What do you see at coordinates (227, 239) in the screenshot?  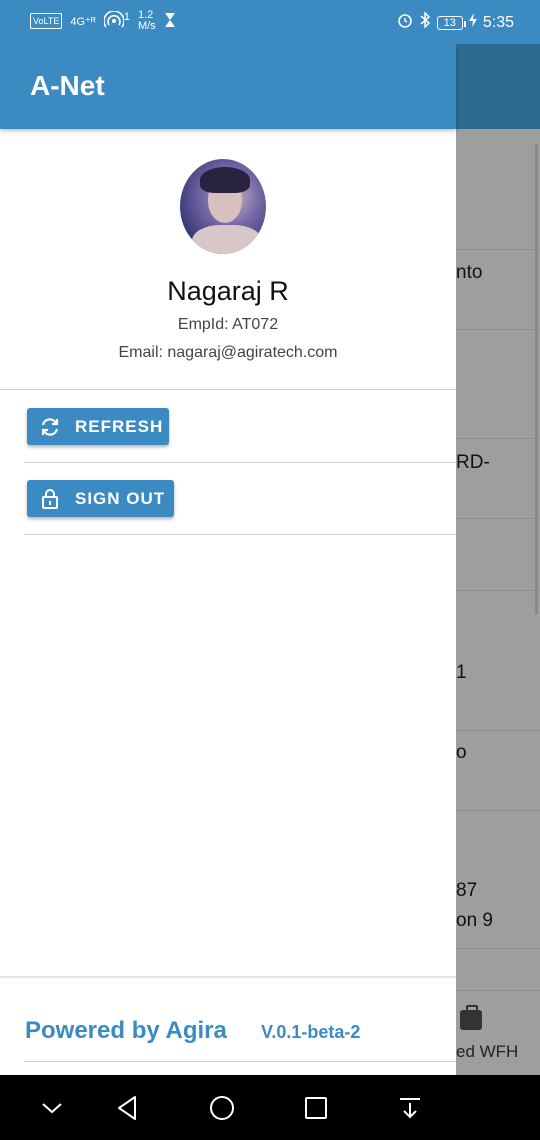 I see `avatar-body` at bounding box center [227, 239].